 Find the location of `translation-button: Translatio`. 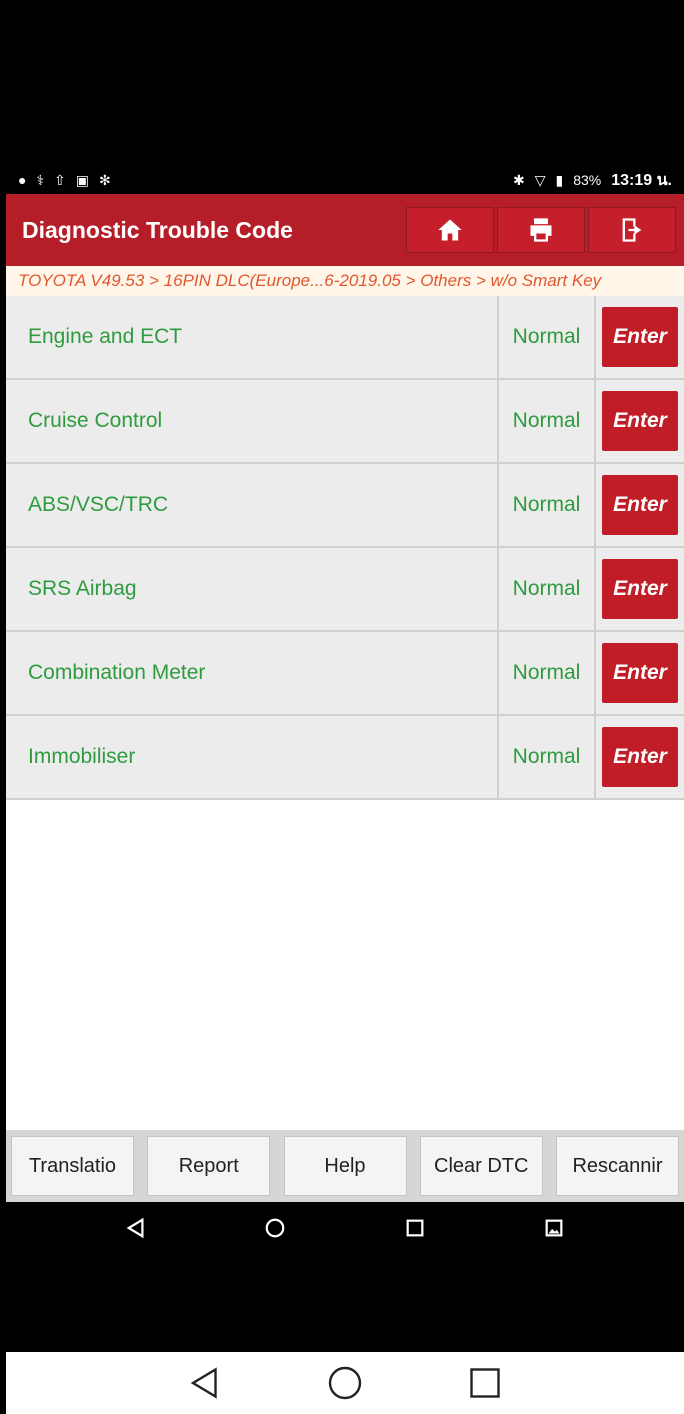

translation-button: Translatio is located at coordinates (72, 1166).